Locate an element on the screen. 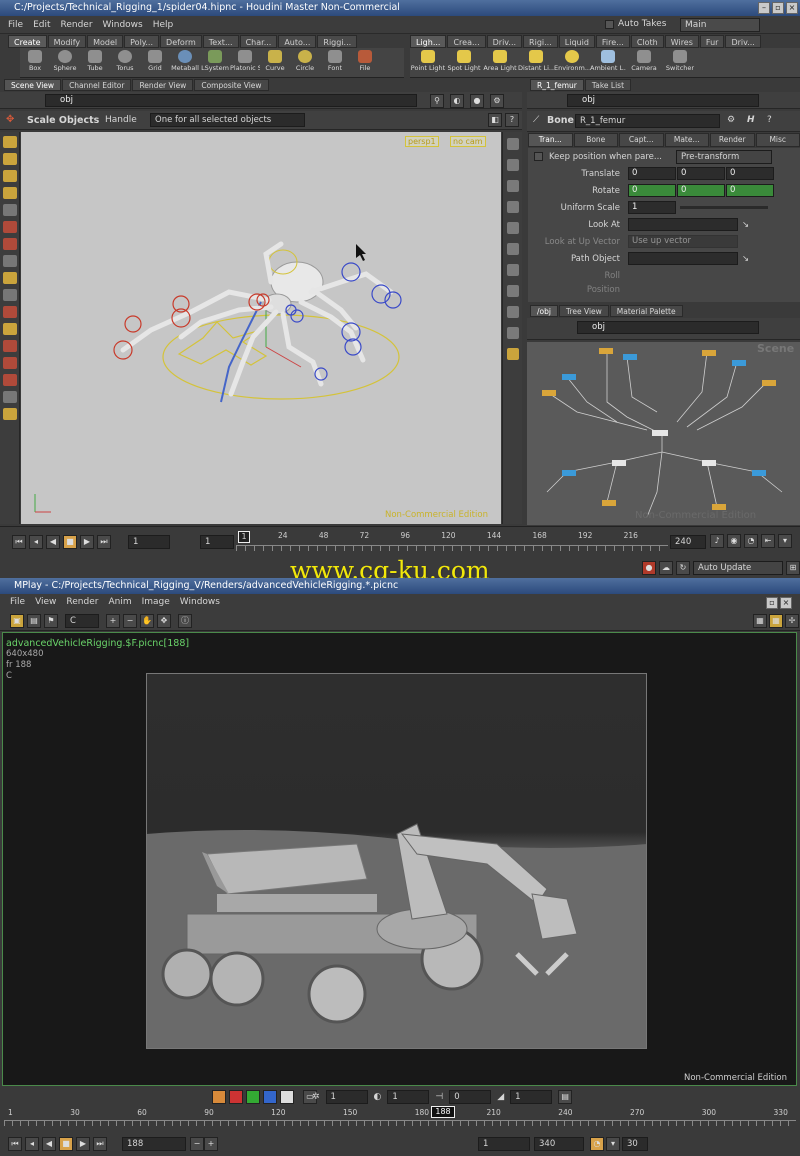 The height and width of the screenshot is (1156, 800). mplay-go-end-button: ⏭ is located at coordinates (100, 1144).